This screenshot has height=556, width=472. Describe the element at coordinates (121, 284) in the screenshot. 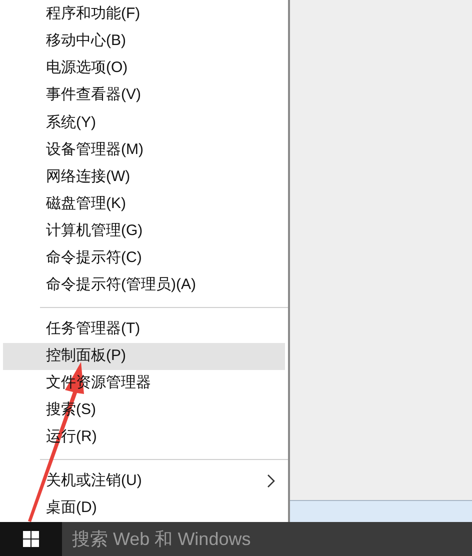

I see `menu-item-label: 命令提示符(管理员)(A)` at that location.